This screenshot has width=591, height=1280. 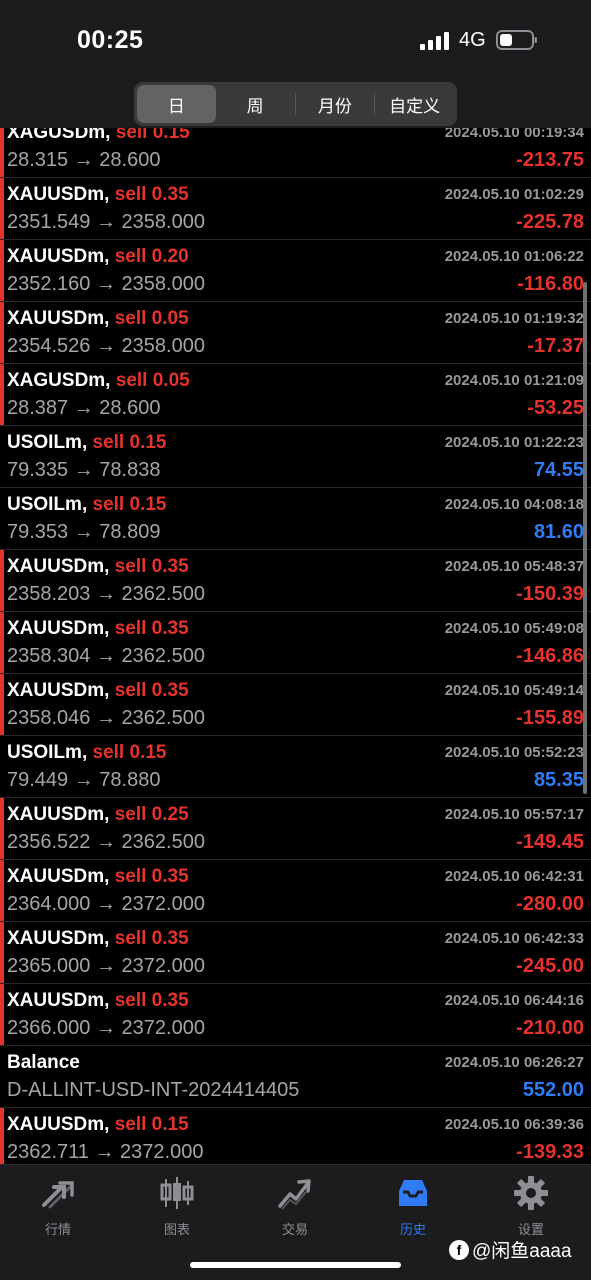 I want to click on tab-settings: 设置, so click(x=531, y=1210).